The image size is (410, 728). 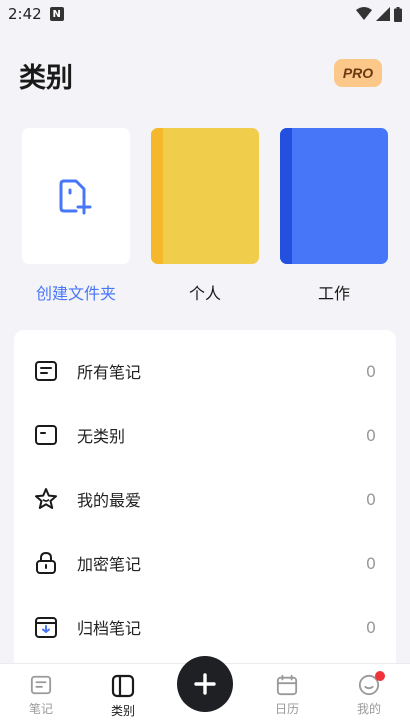 I want to click on create-folder-icon, so click(x=75, y=197).